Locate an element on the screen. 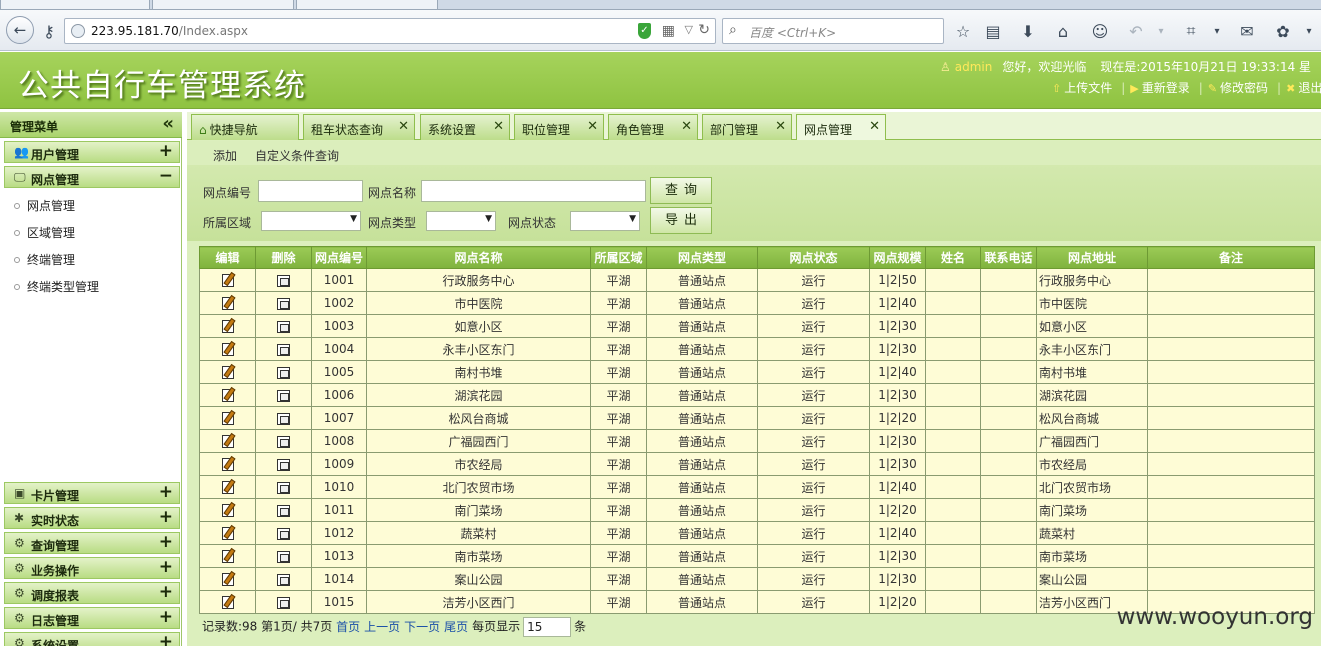 This screenshot has width=1321, height=646. site-no-input is located at coordinates (310, 191).